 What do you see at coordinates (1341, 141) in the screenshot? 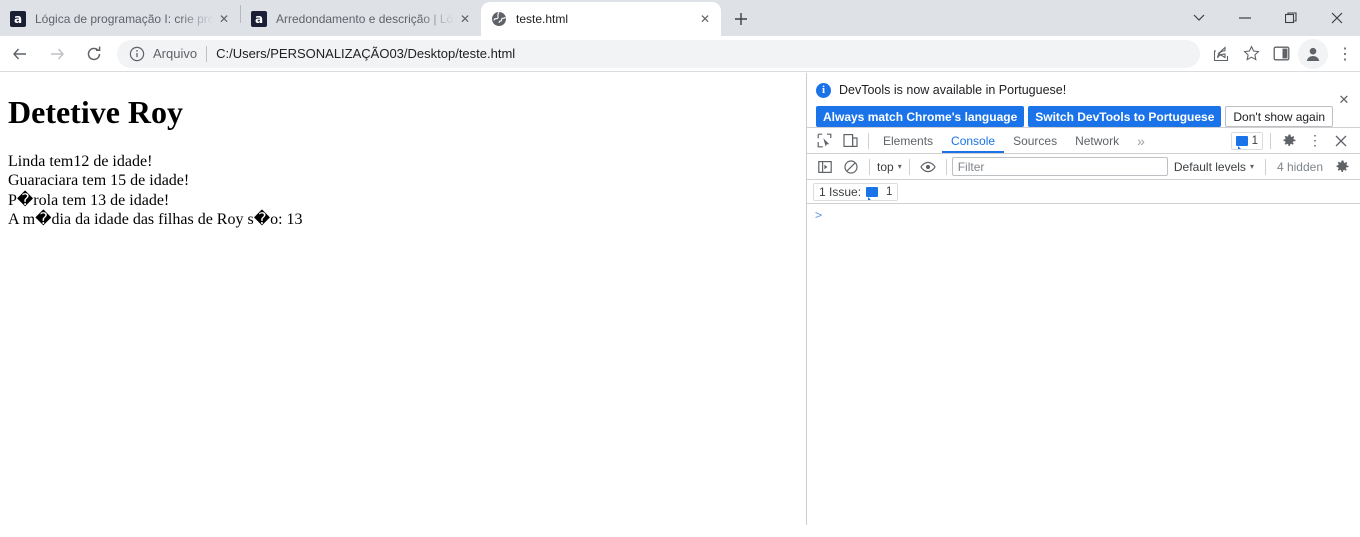
I see `devtools-close-icon` at bounding box center [1341, 141].